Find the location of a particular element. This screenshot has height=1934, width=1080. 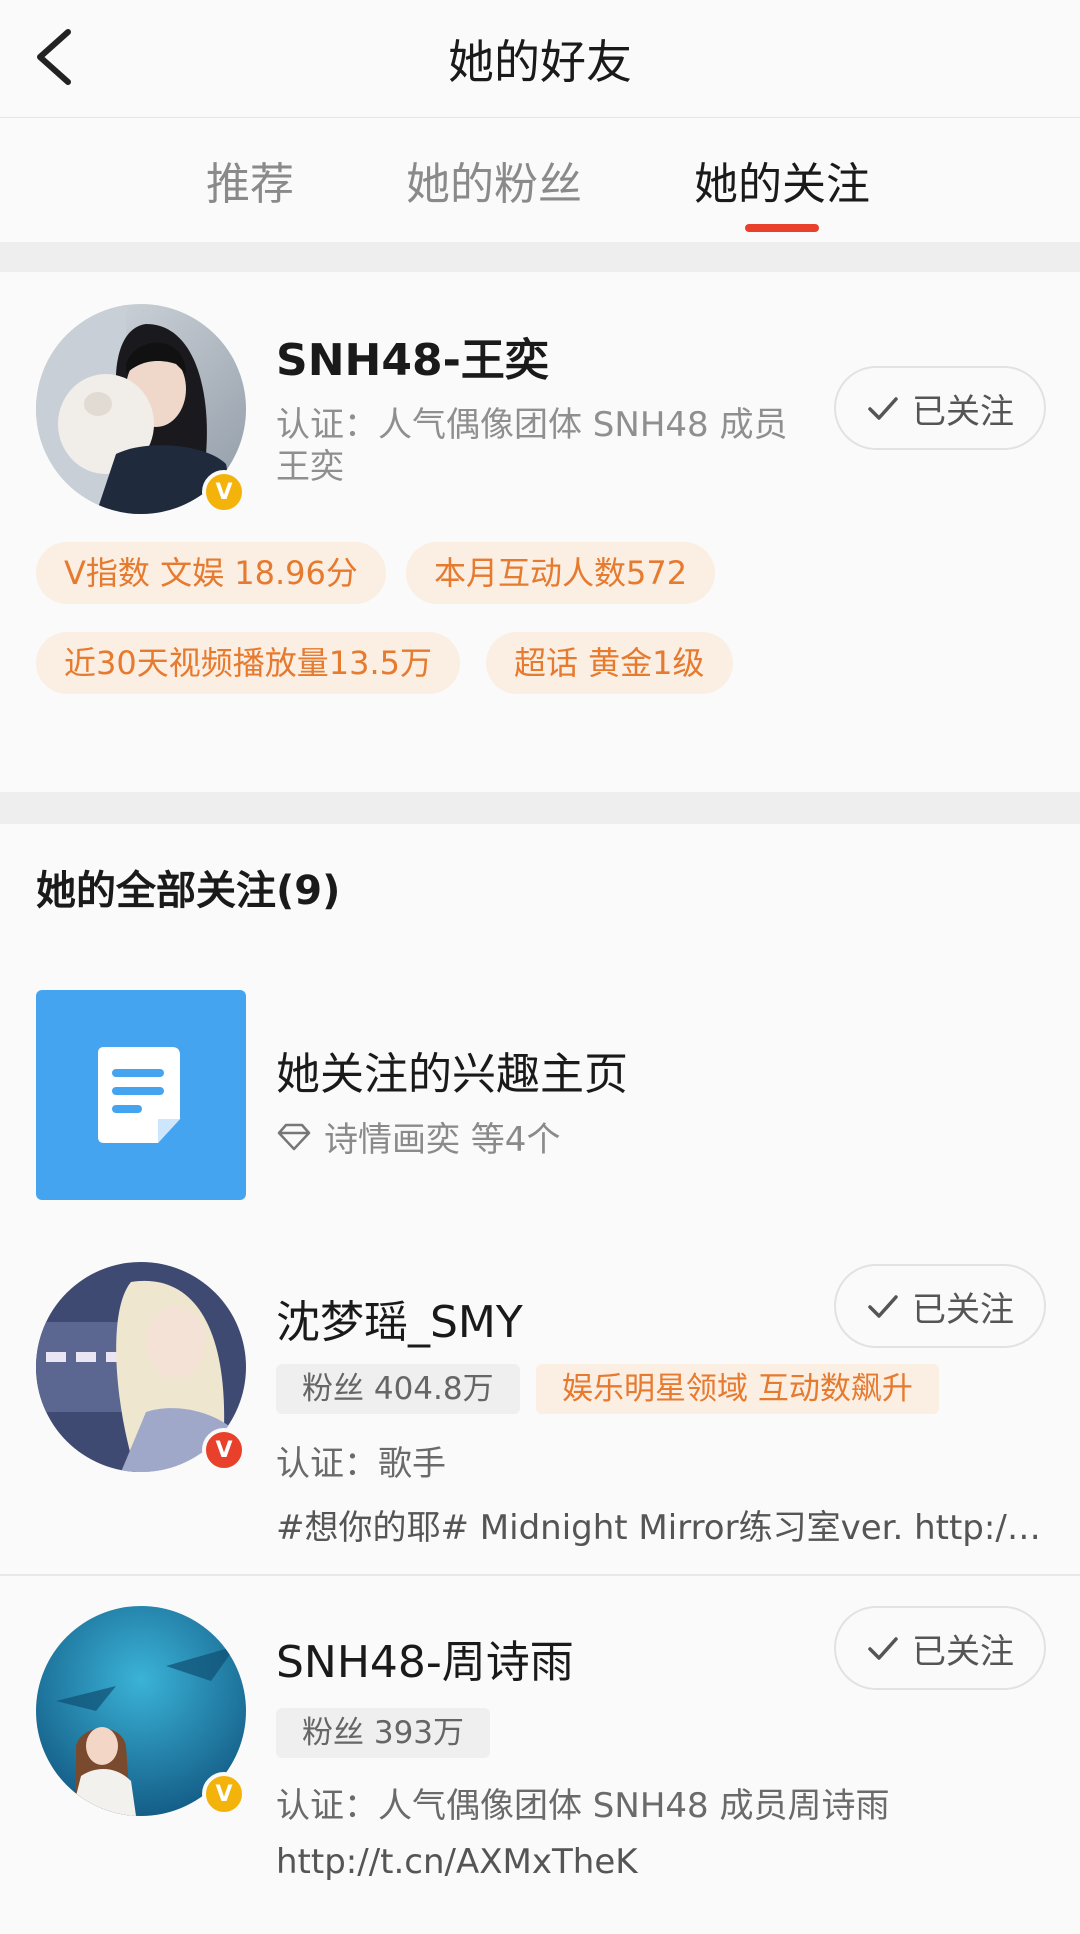

following-section-title: 她的全部关注(9) is located at coordinates (188, 891).